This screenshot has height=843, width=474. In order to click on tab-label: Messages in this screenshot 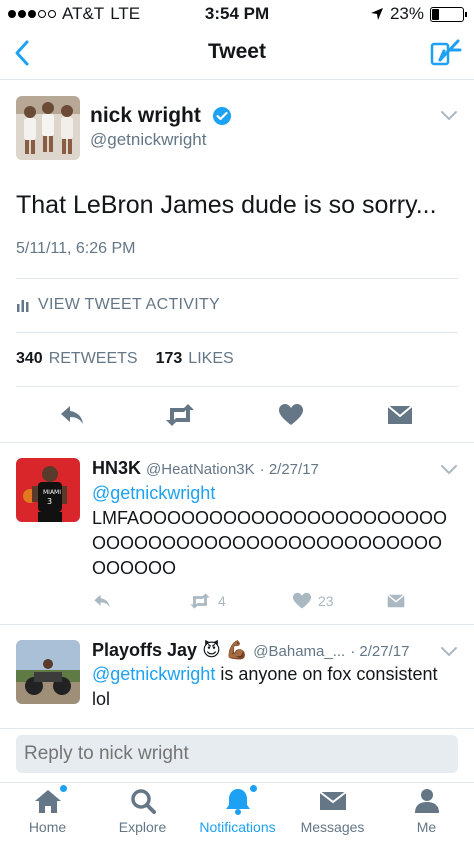, I will do `click(332, 827)`.